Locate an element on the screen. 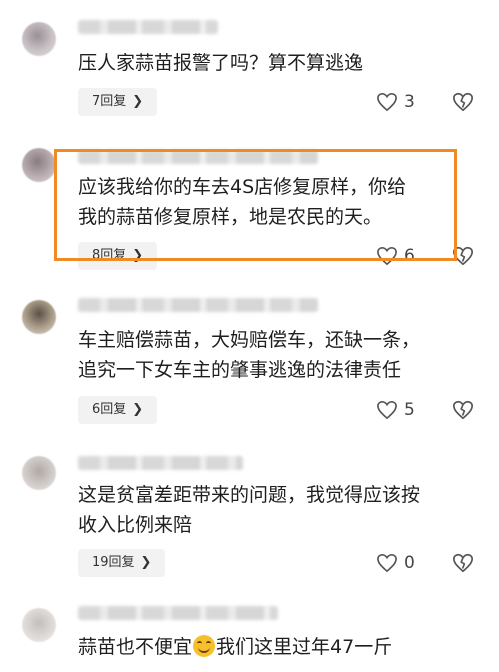  reply-label: 7回复 is located at coordinates (109, 101).